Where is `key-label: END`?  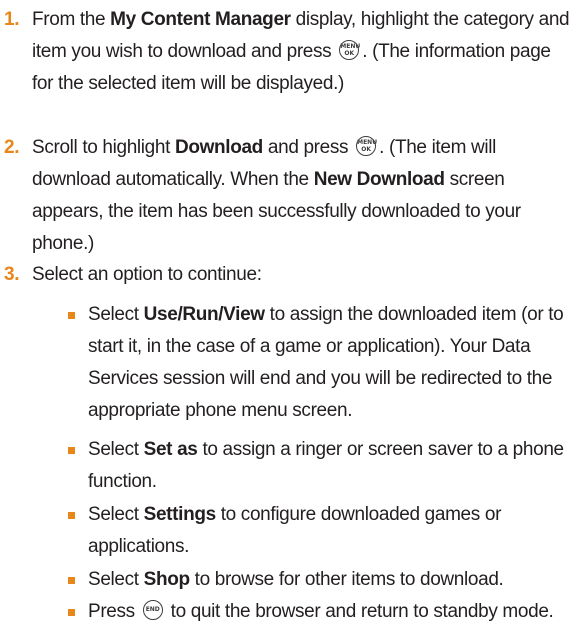
key-label: END is located at coordinates (152, 609).